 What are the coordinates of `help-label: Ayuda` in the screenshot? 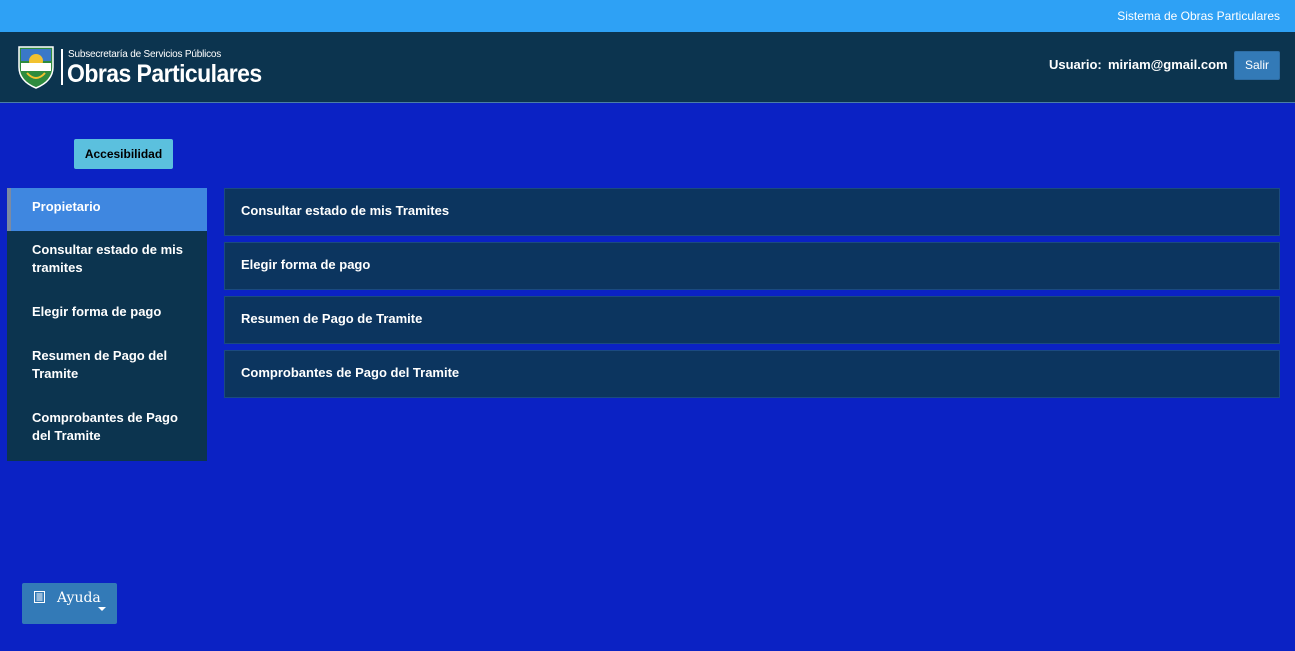 It's located at (79, 598).